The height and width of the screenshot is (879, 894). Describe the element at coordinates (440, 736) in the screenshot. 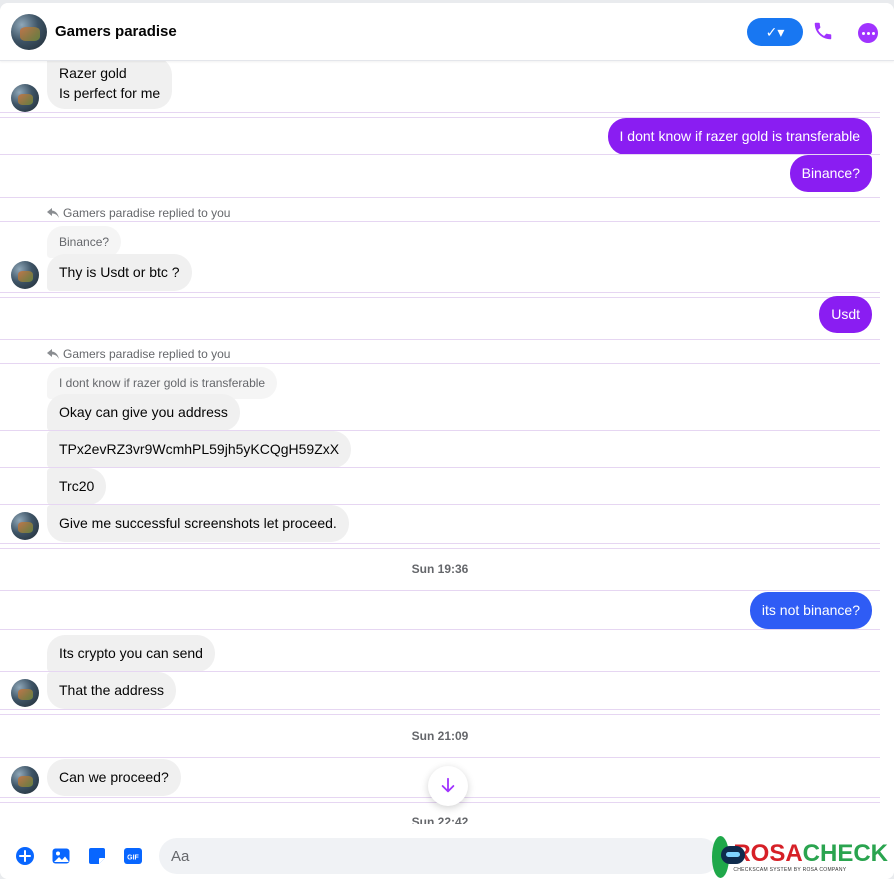

I see `timestamp-separator: Sun 21:09` at that location.